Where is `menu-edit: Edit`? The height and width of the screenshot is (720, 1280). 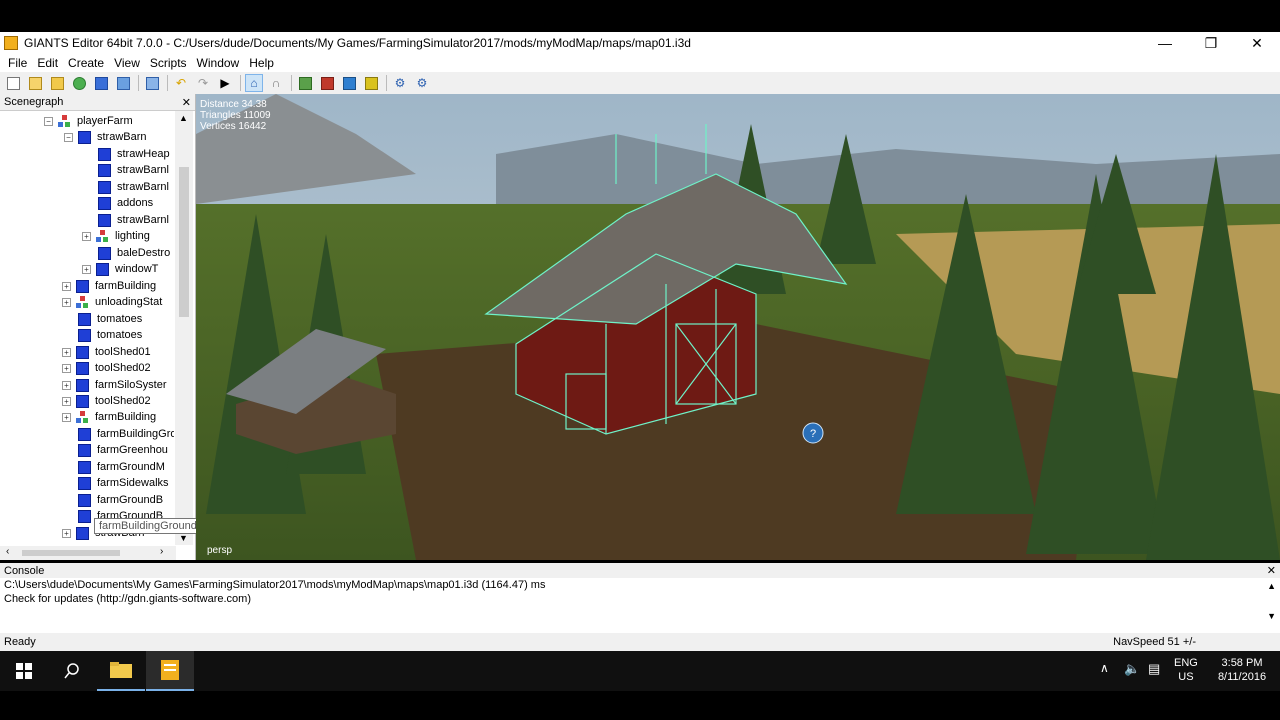
menu-edit: Edit is located at coordinates (47, 63).